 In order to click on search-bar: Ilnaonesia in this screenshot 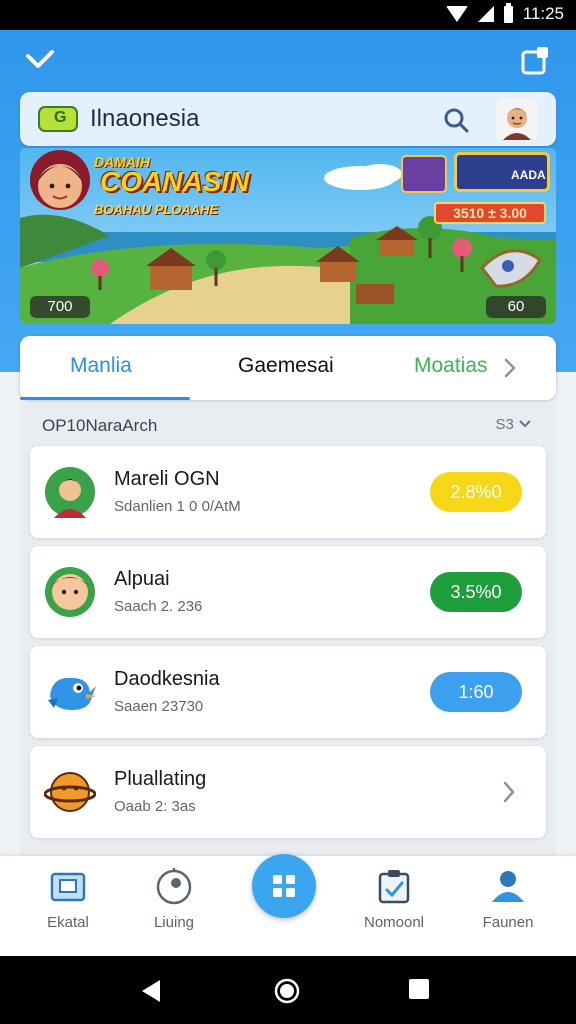, I will do `click(288, 119)`.